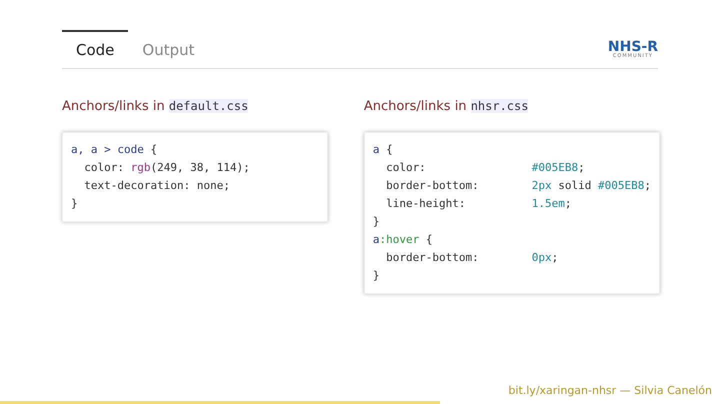 Image resolution: width=720 pixels, height=404 pixels. I want to click on code-block: a, a > code { color: rgb(249, 38, 114); text-decoration: none; }, so click(195, 177).